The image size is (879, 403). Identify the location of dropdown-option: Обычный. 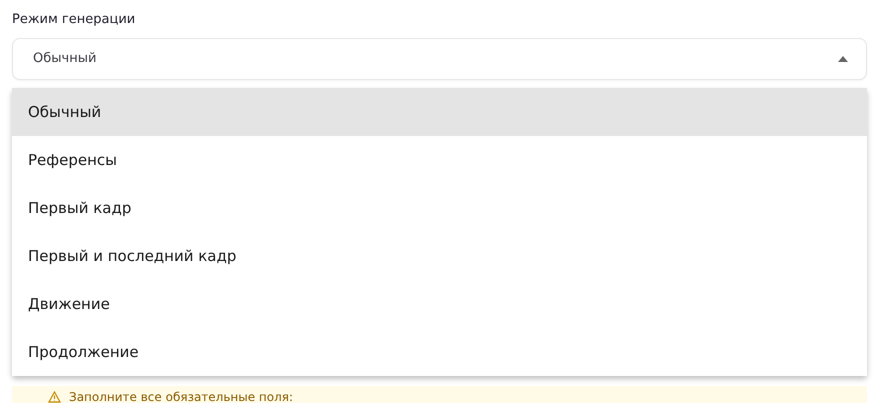
(439, 112).